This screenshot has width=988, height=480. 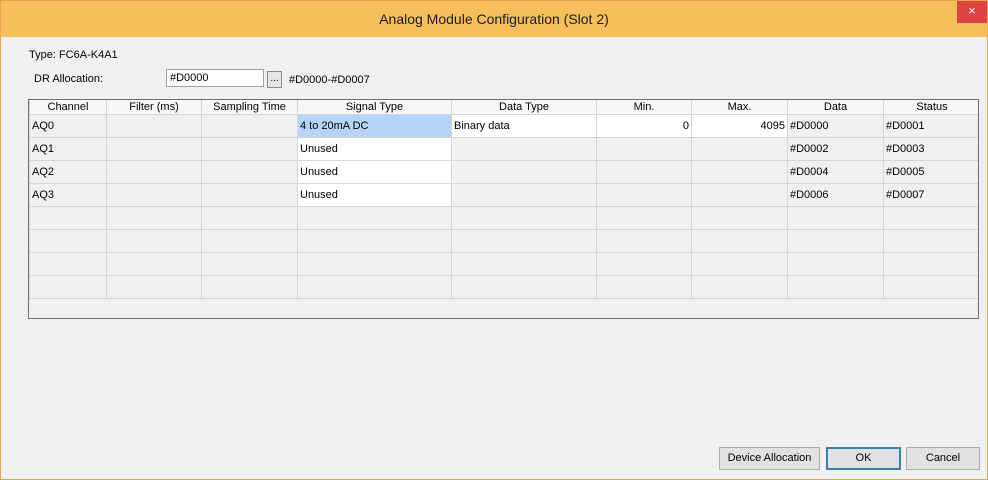 I want to click on table-row: AQ2 Unused #D0004 #D0005, so click(x=503, y=171).